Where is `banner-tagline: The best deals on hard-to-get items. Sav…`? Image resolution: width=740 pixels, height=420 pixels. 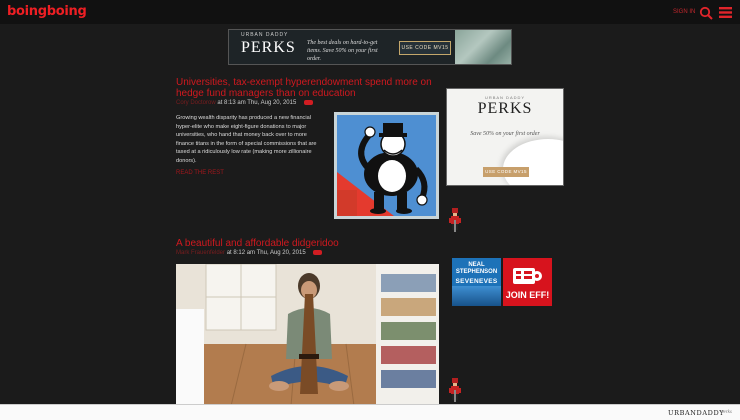 banner-tagline: The best deals on hard-to-get items. Sav… is located at coordinates (342, 51).